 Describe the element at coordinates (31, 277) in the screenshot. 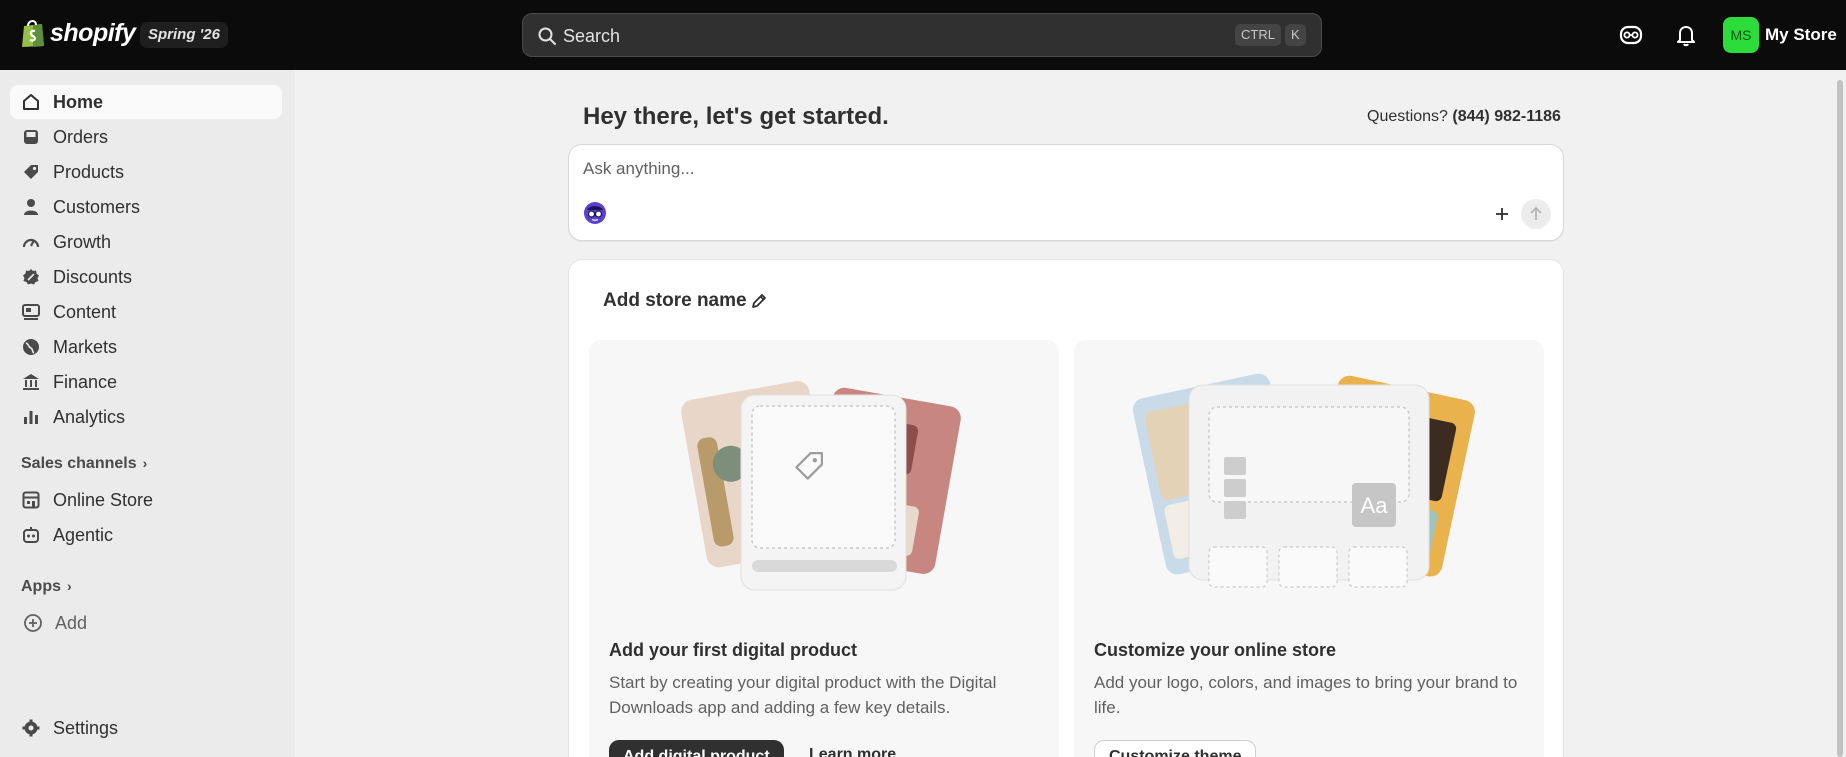

I see `discount-icon` at that location.